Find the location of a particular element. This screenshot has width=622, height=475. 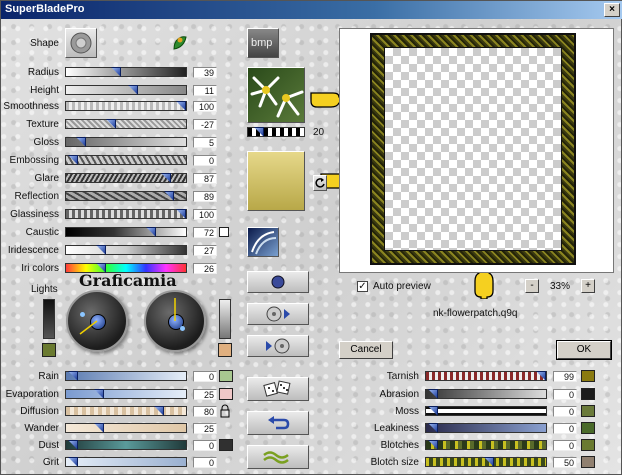

embossing-slider is located at coordinates (126, 160).